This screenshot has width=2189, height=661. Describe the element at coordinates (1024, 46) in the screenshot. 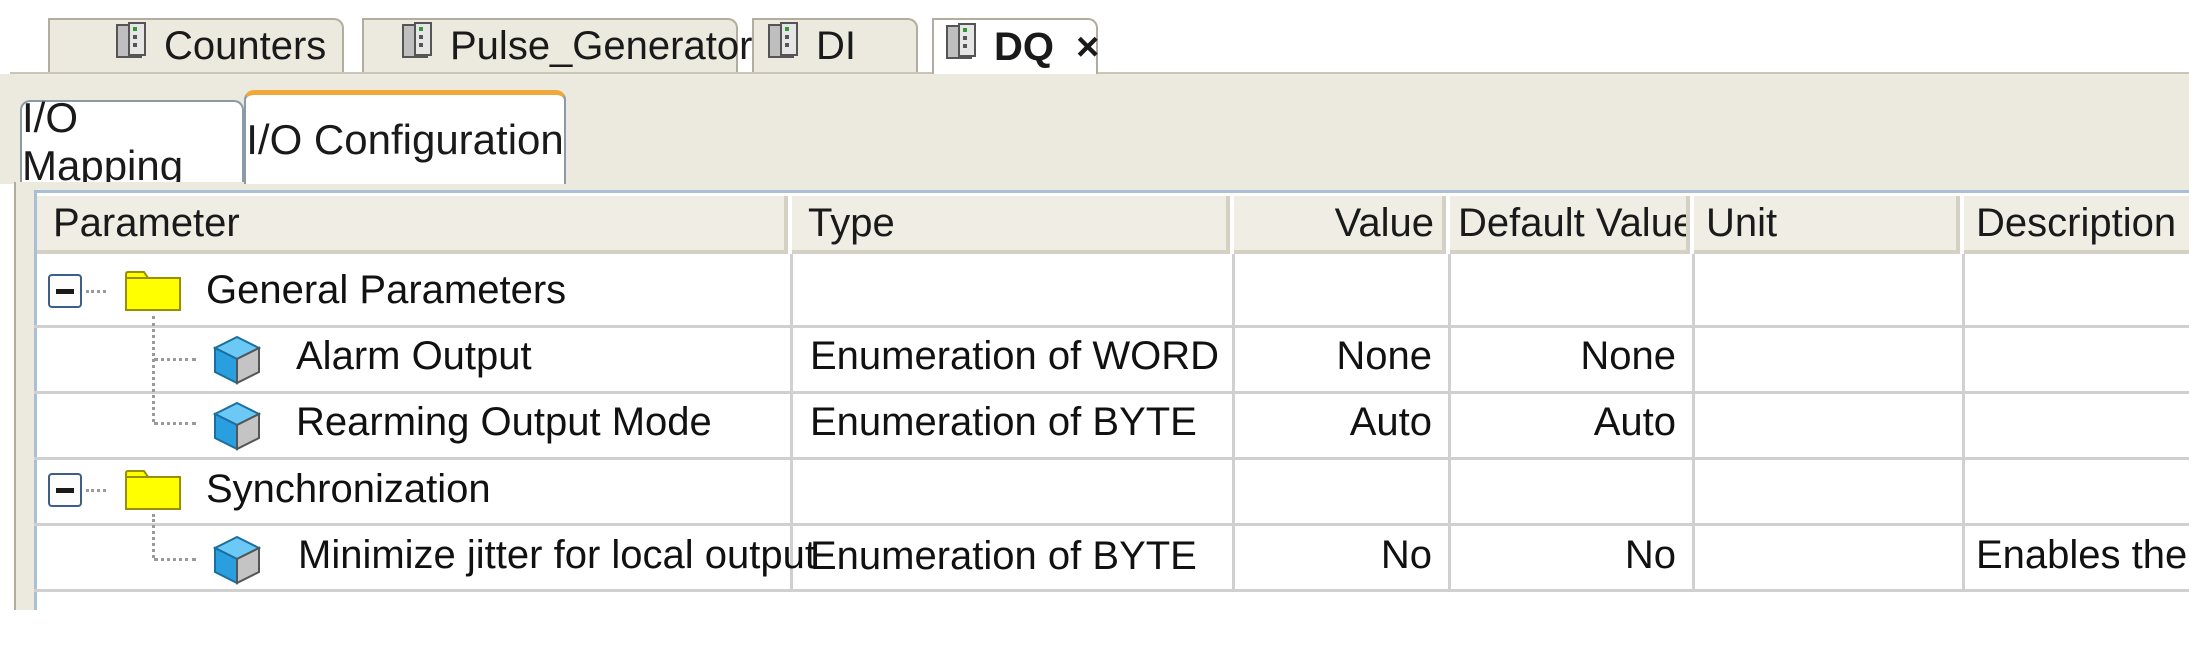

I see `tab-label: DQ` at that location.